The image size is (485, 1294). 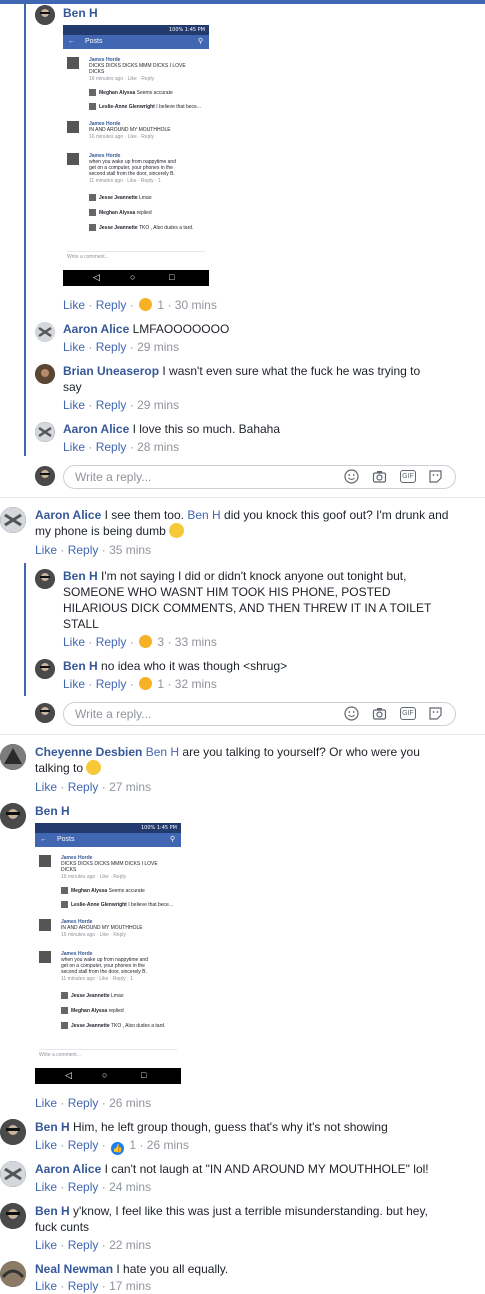 What do you see at coordinates (62, 1227) in the screenshot?
I see `comment-text: fuck cunts` at bounding box center [62, 1227].